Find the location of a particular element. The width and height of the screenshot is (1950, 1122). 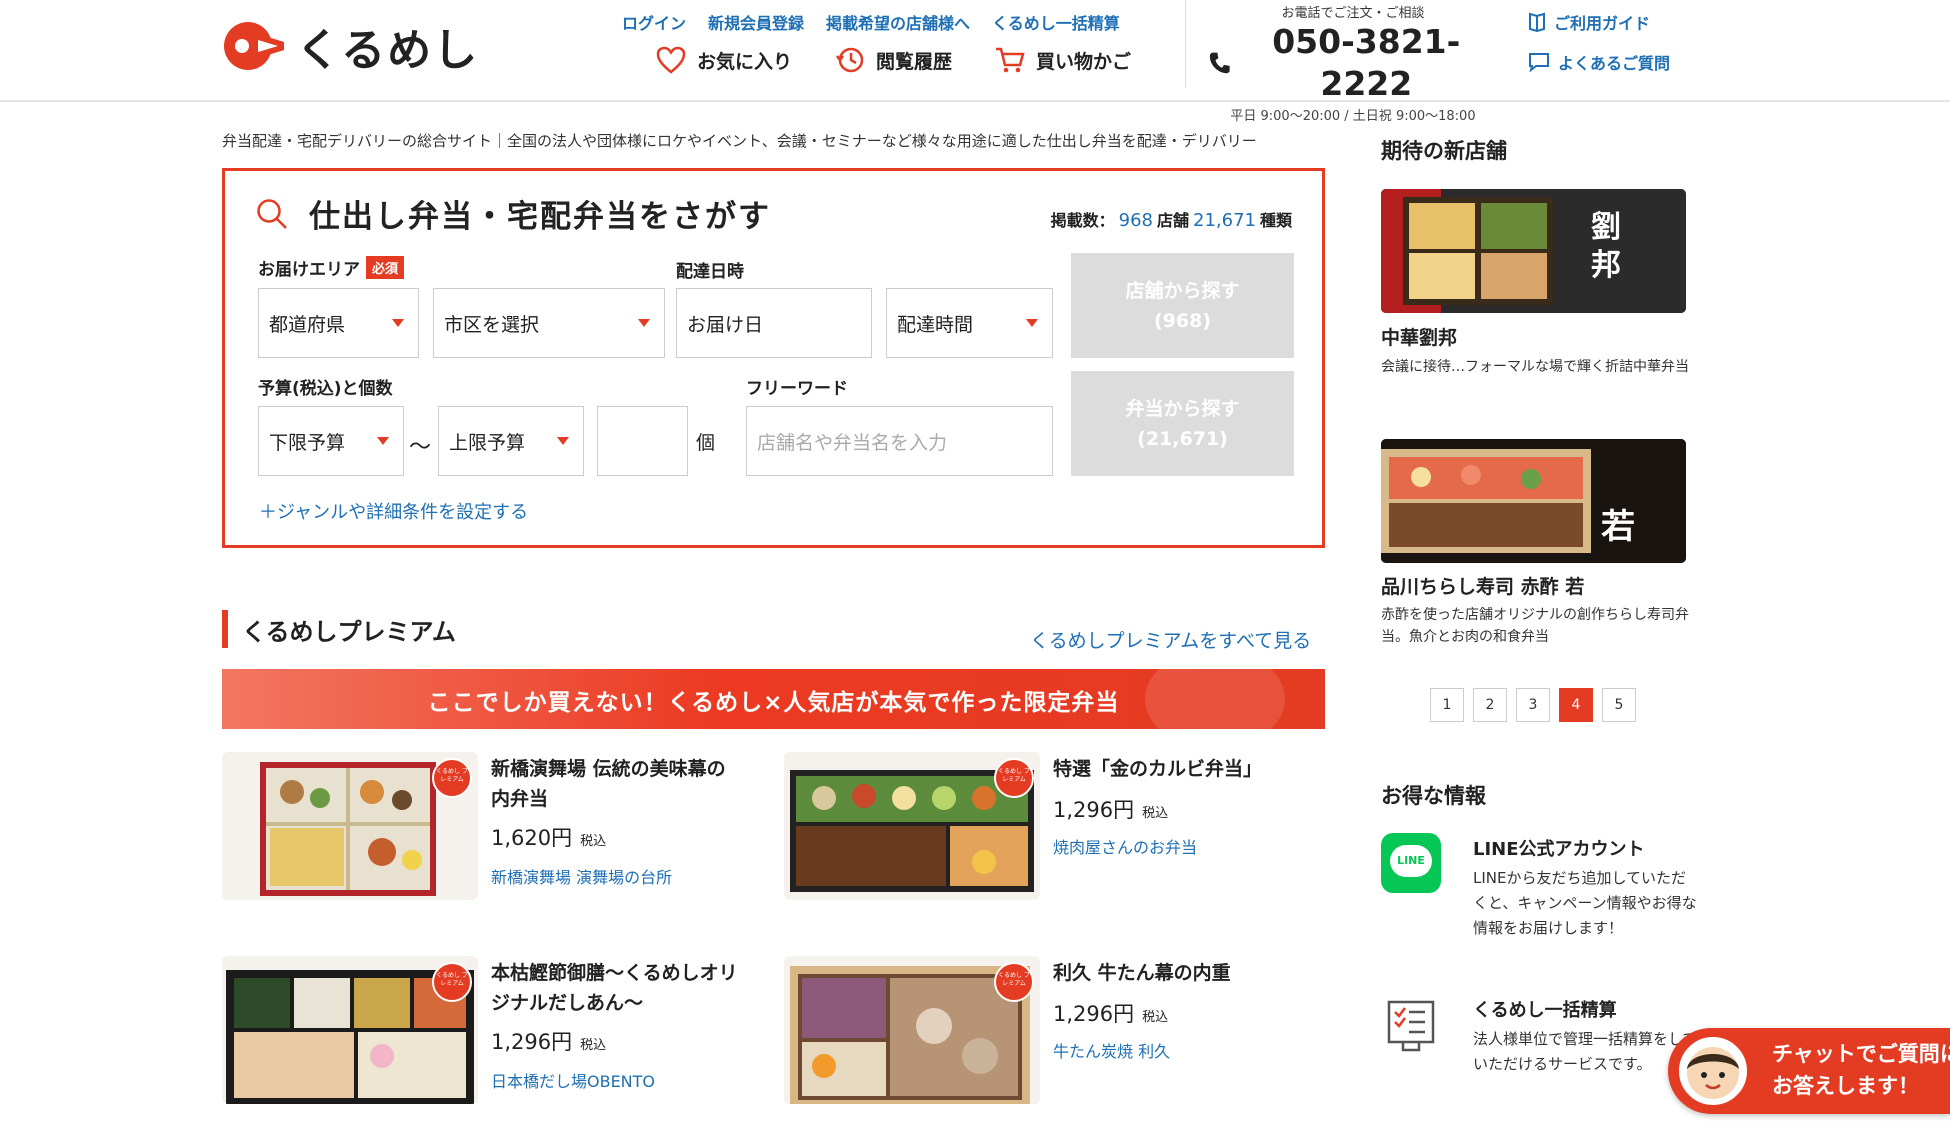

line-icon: LINE is located at coordinates (1411, 863).